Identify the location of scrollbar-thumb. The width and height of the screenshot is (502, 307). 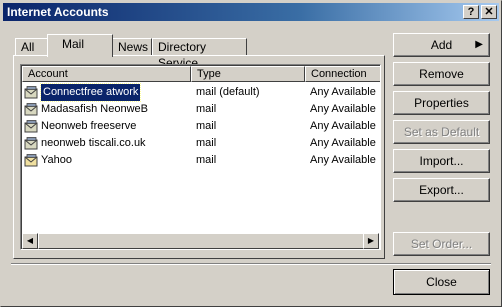
(201, 241).